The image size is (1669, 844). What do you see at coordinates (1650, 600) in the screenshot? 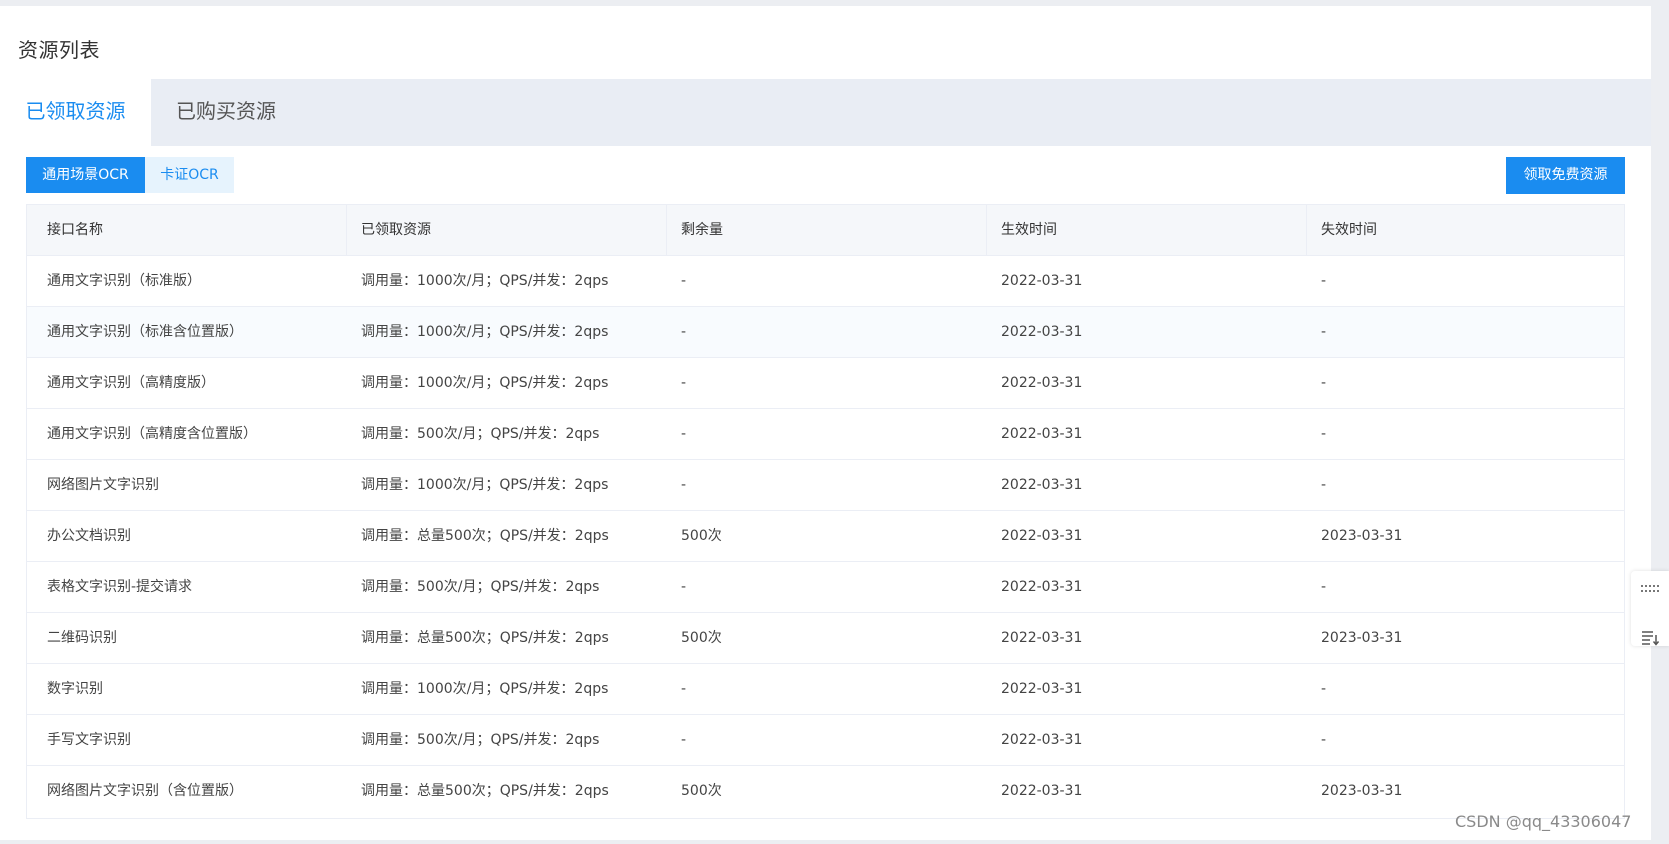
I see `drag-handle-icon` at bounding box center [1650, 600].